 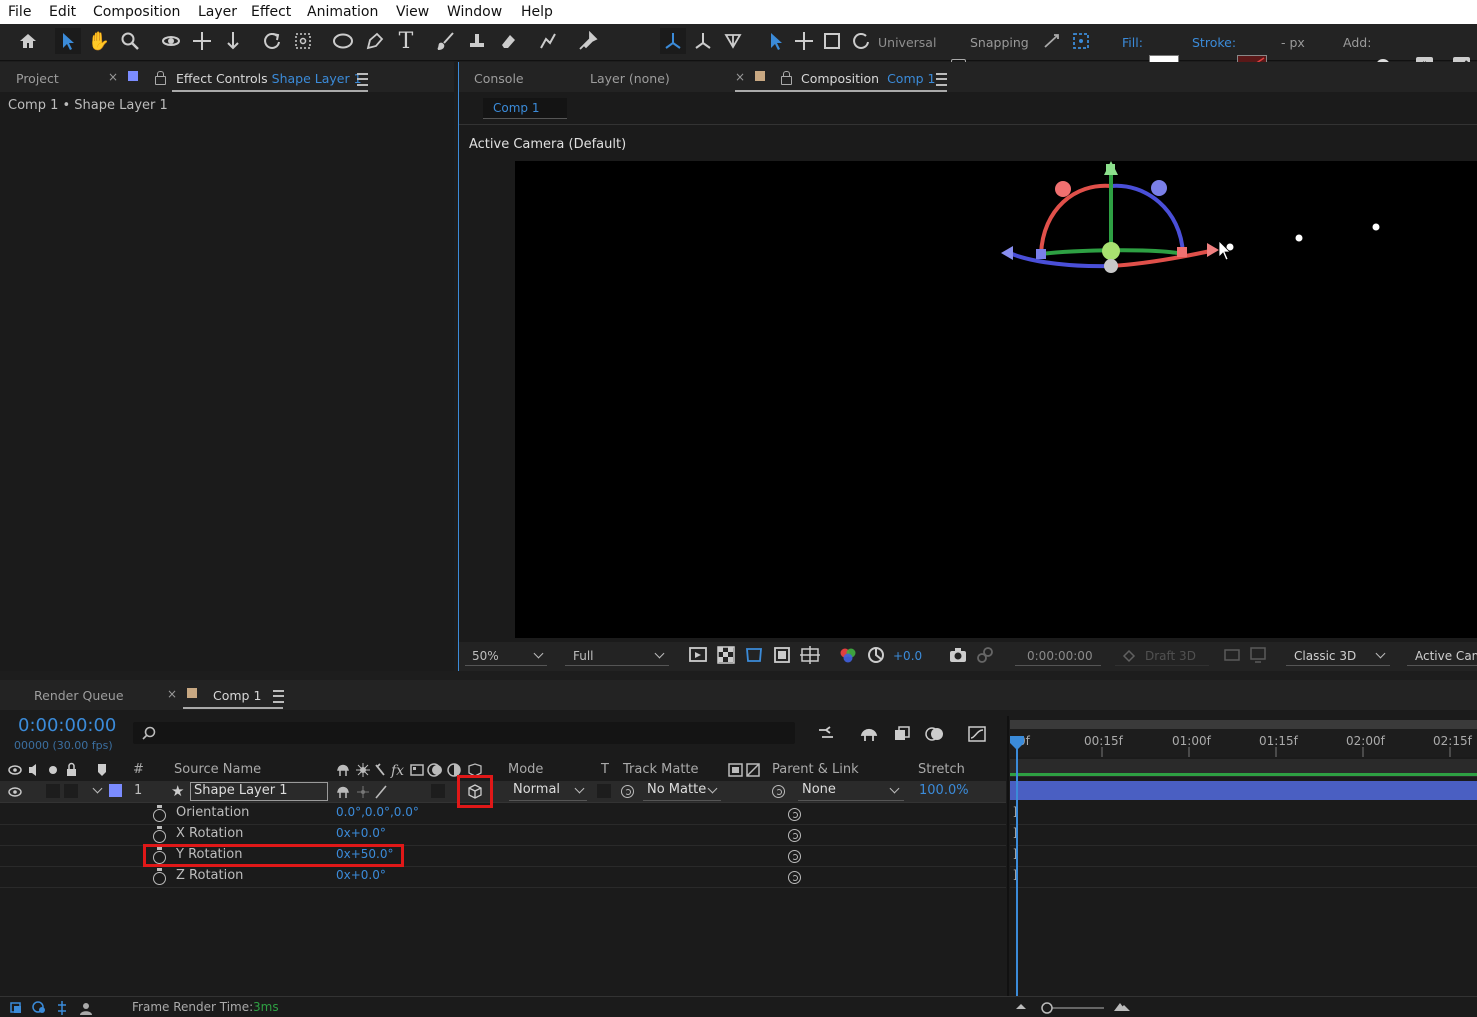 I want to click on view-axis-mode-icon, so click(x=733, y=41).